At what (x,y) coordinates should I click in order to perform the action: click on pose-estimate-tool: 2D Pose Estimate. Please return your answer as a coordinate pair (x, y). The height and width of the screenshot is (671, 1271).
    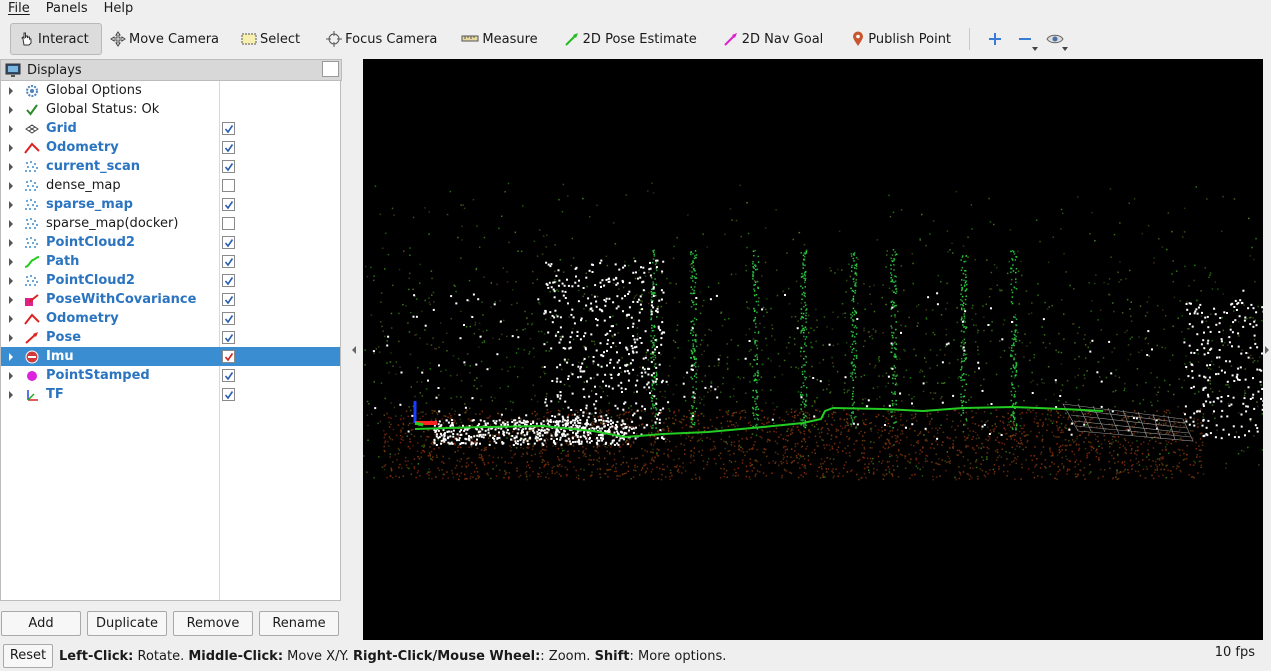
    Looking at the image, I should click on (630, 39).